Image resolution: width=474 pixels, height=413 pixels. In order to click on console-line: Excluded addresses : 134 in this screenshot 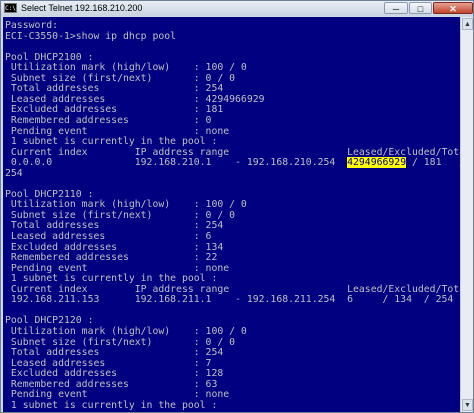, I will do `click(114, 247)`.